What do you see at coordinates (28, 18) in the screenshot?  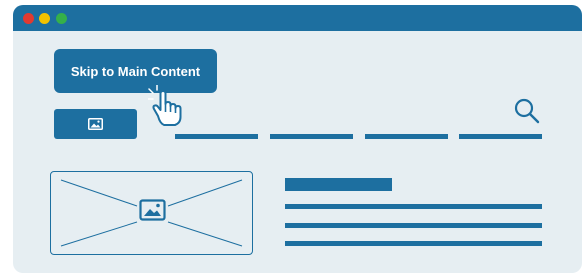 I see `close-window-button` at bounding box center [28, 18].